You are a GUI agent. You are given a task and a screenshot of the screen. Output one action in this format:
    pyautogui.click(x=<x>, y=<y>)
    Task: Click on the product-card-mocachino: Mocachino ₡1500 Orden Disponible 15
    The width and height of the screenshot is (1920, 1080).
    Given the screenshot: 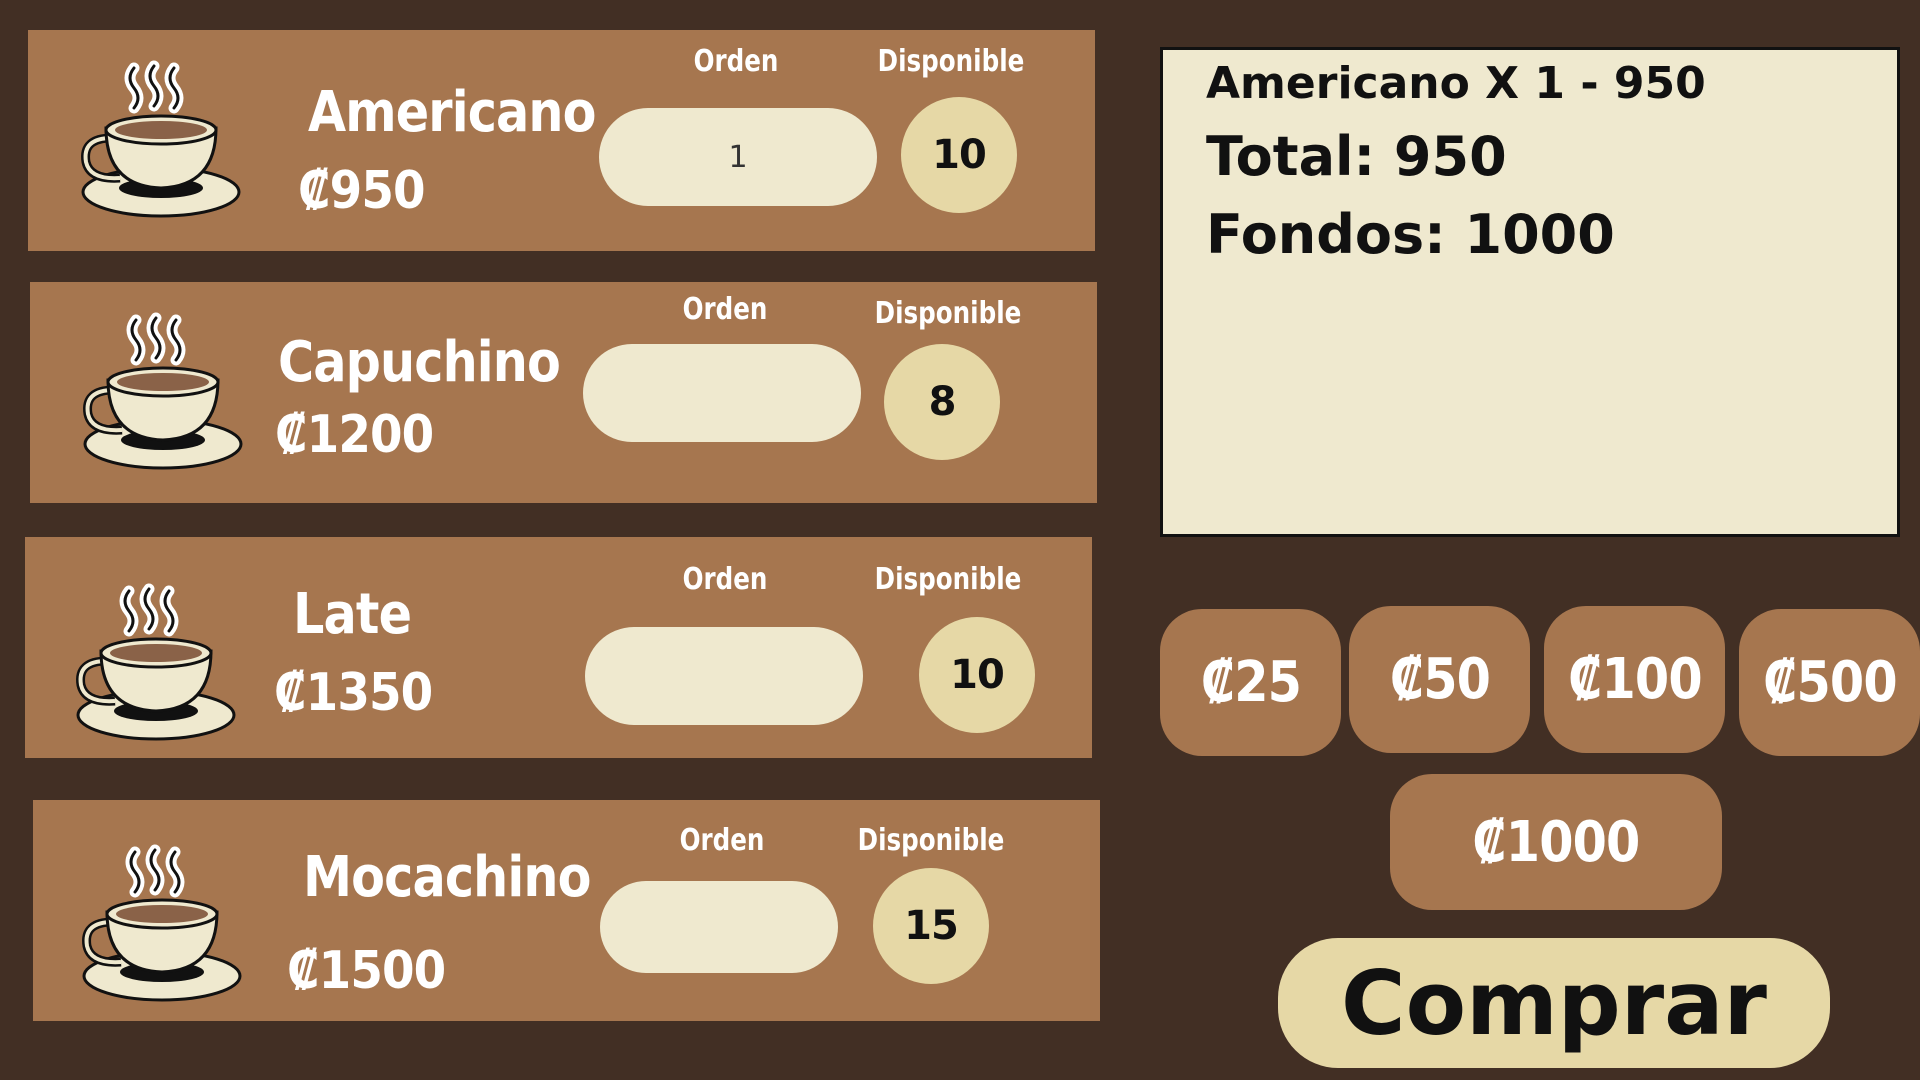 What is the action you would take?
    pyautogui.click(x=566, y=910)
    